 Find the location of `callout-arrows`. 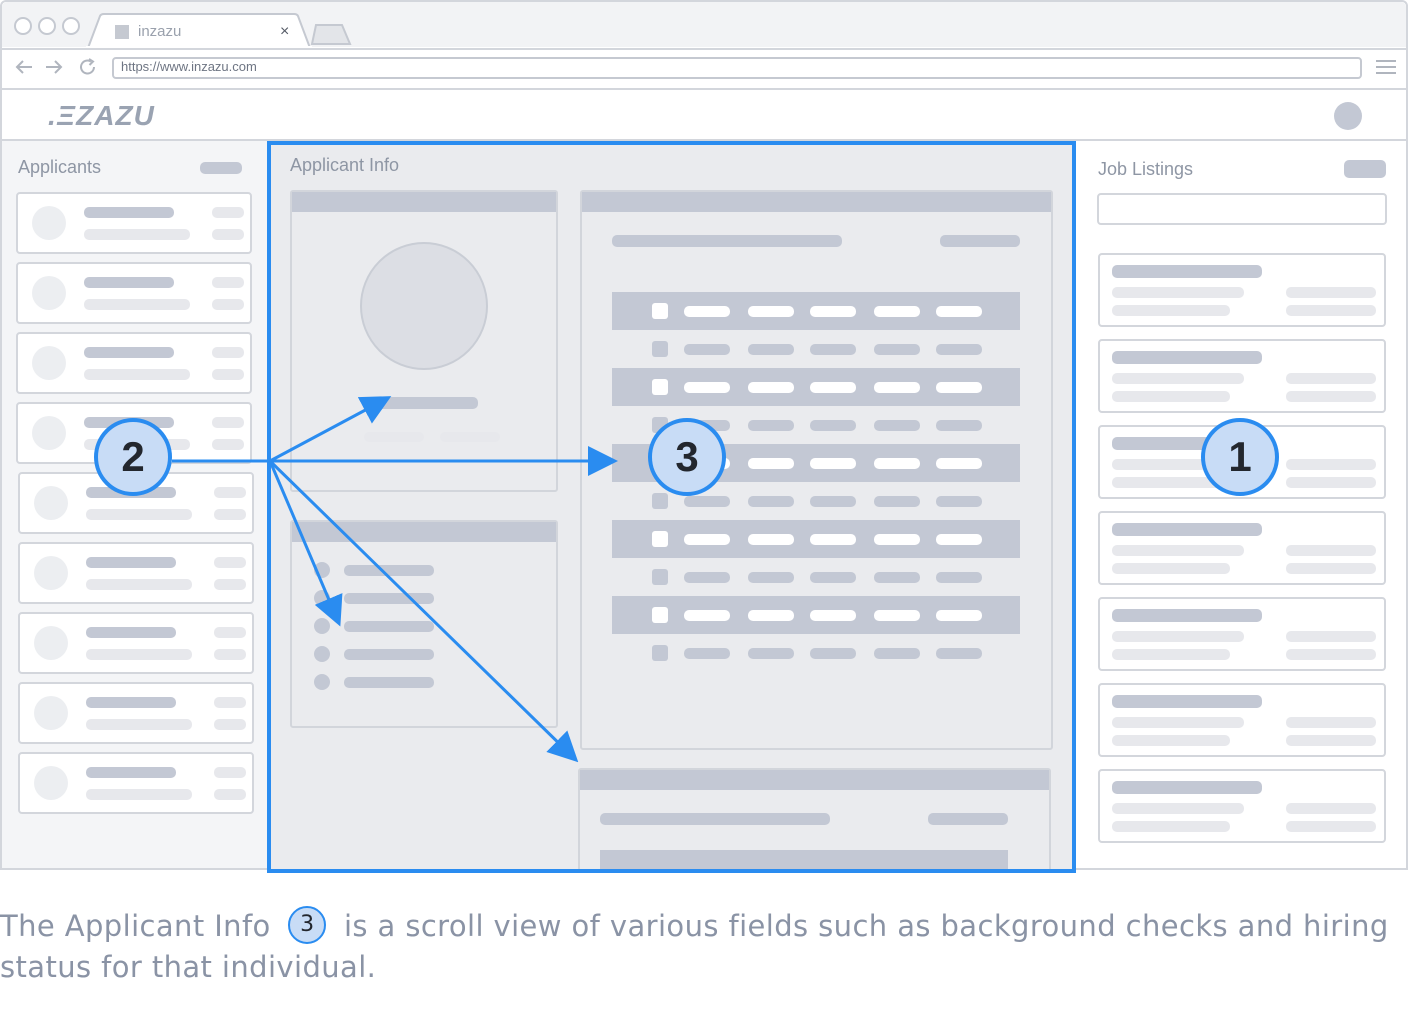

callout-arrows is located at coordinates (395, 579).